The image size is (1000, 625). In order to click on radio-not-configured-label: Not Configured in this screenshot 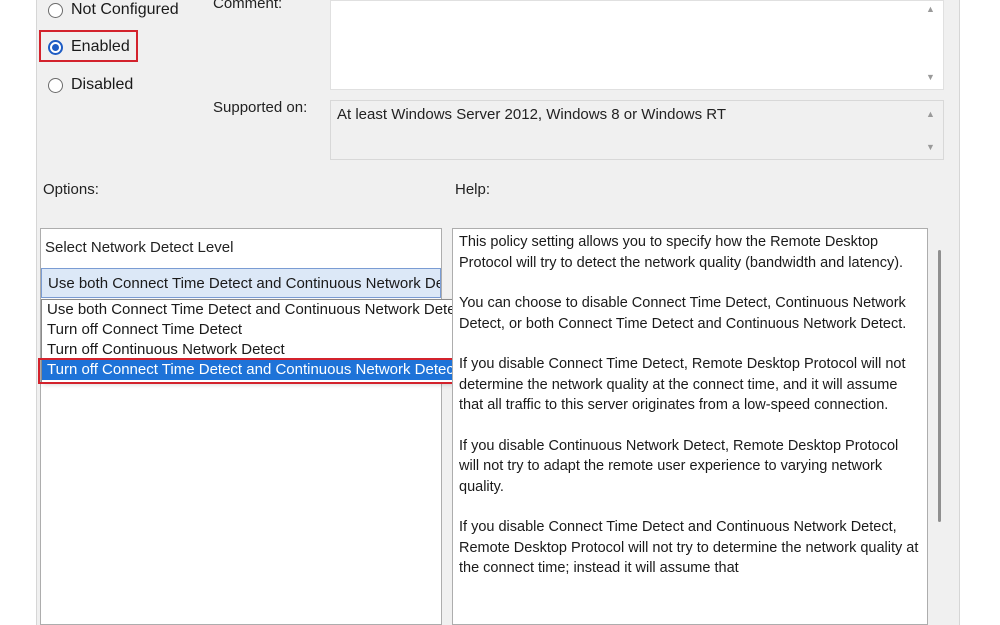, I will do `click(125, 9)`.